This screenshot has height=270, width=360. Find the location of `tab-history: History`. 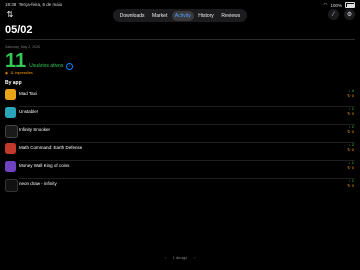

tab-history: History is located at coordinates (206, 16).